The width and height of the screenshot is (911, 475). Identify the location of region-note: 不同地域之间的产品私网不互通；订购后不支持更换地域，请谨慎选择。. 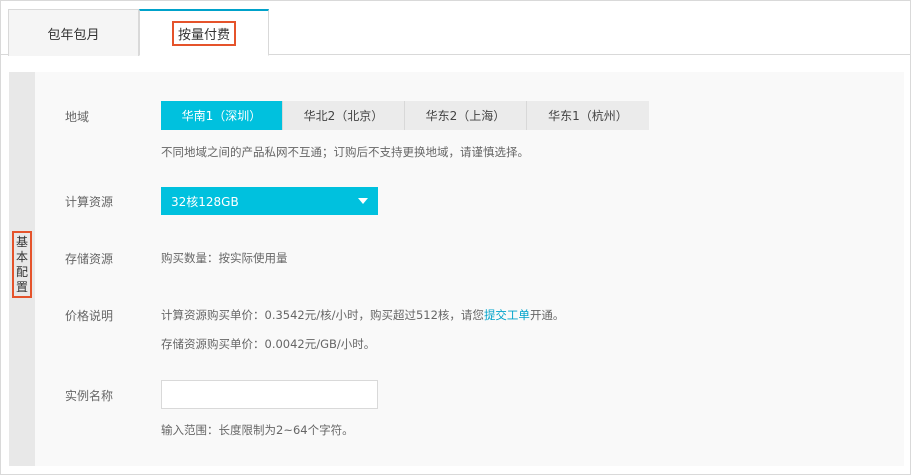
(345, 152).